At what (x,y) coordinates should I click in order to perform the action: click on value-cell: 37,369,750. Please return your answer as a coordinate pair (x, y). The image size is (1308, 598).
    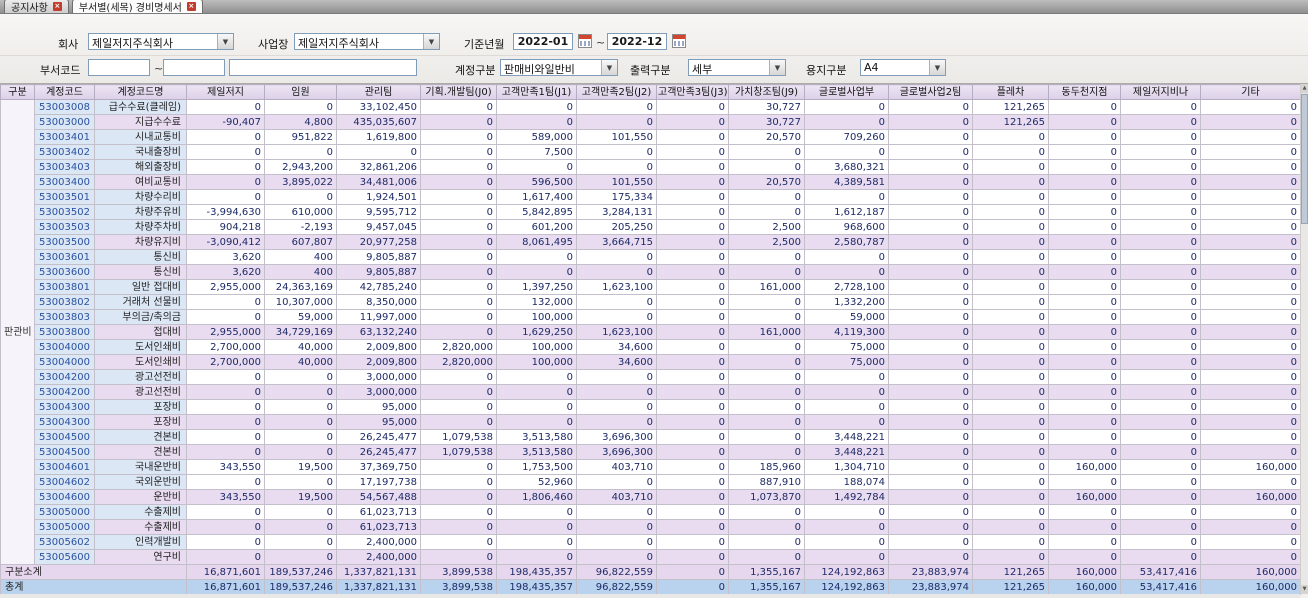
    Looking at the image, I should click on (378, 467).